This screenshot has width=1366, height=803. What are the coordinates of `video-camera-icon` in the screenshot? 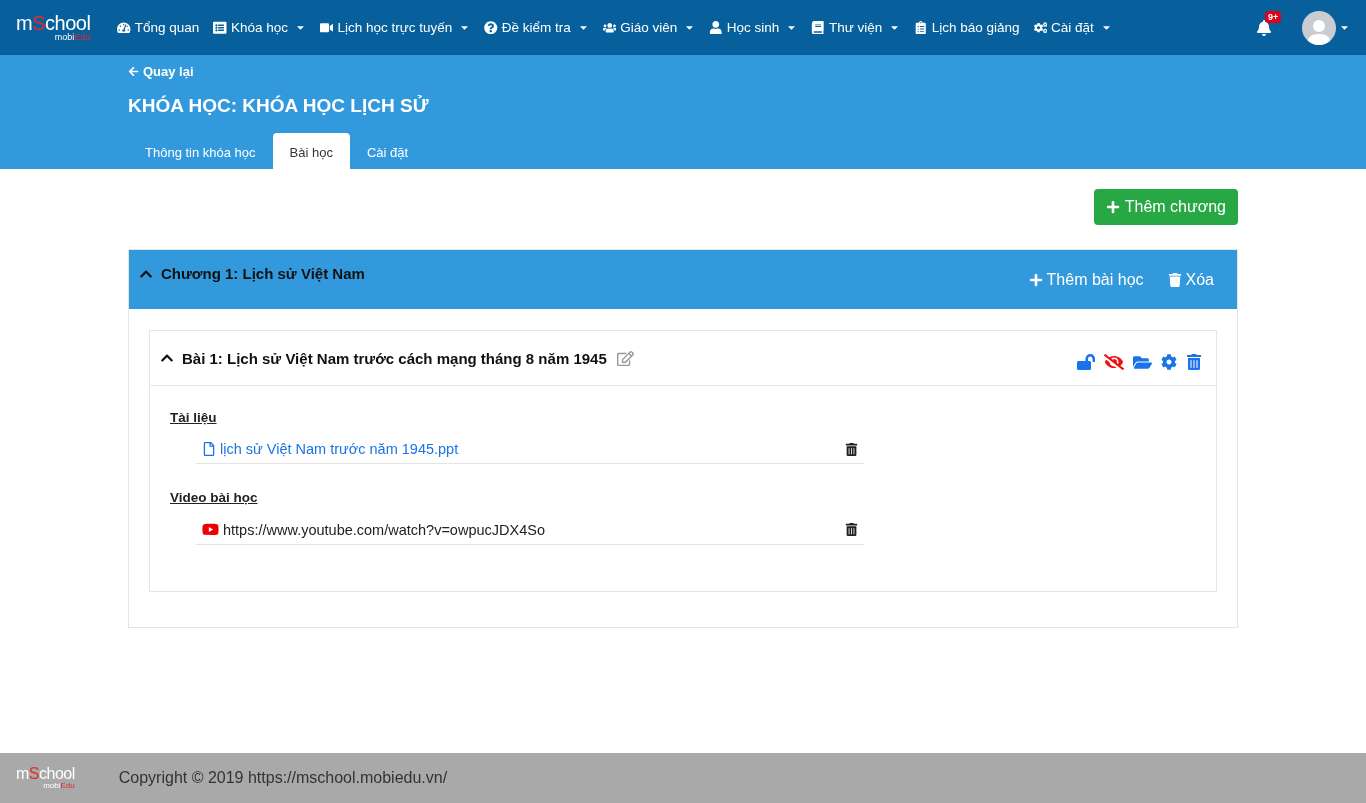 It's located at (326, 27).